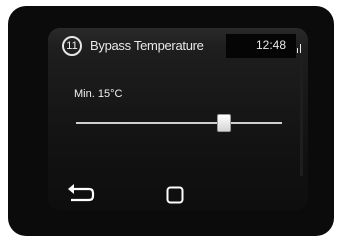 The width and height of the screenshot is (344, 242). What do you see at coordinates (271, 45) in the screenshot?
I see `clock-time: 12:48` at bounding box center [271, 45].